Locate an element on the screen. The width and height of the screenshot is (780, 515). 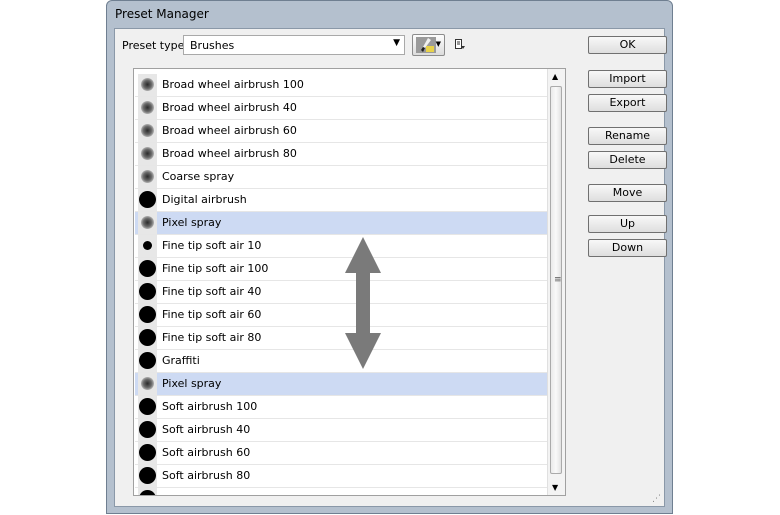
delete-button: Delete is located at coordinates (627, 160).